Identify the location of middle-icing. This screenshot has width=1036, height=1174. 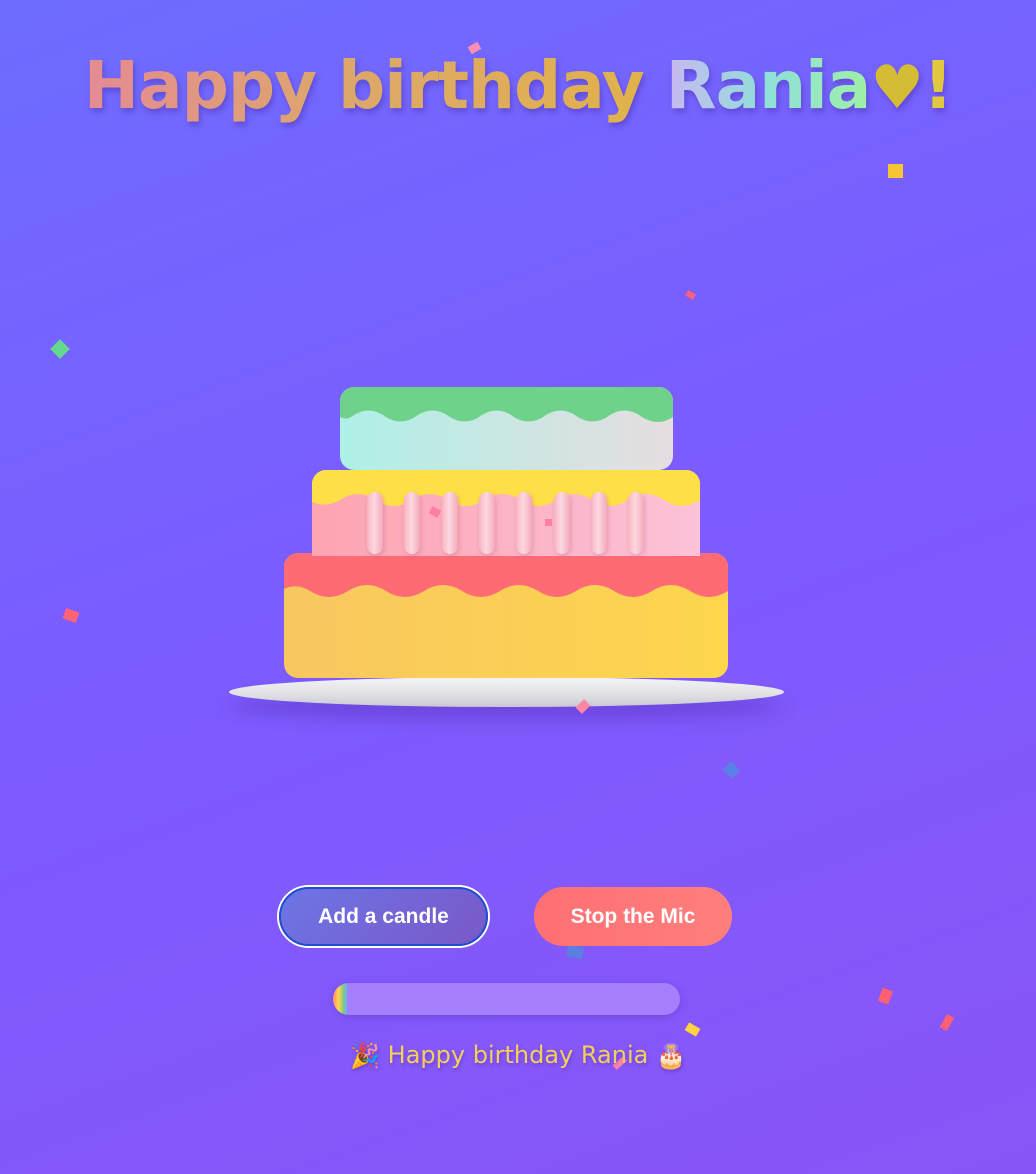
(506, 488).